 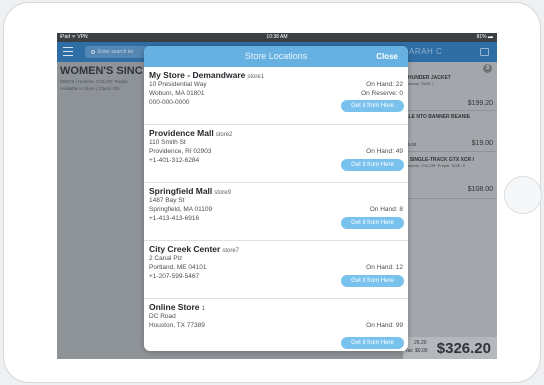 I want to click on store-id: store2, so click(x=224, y=135).